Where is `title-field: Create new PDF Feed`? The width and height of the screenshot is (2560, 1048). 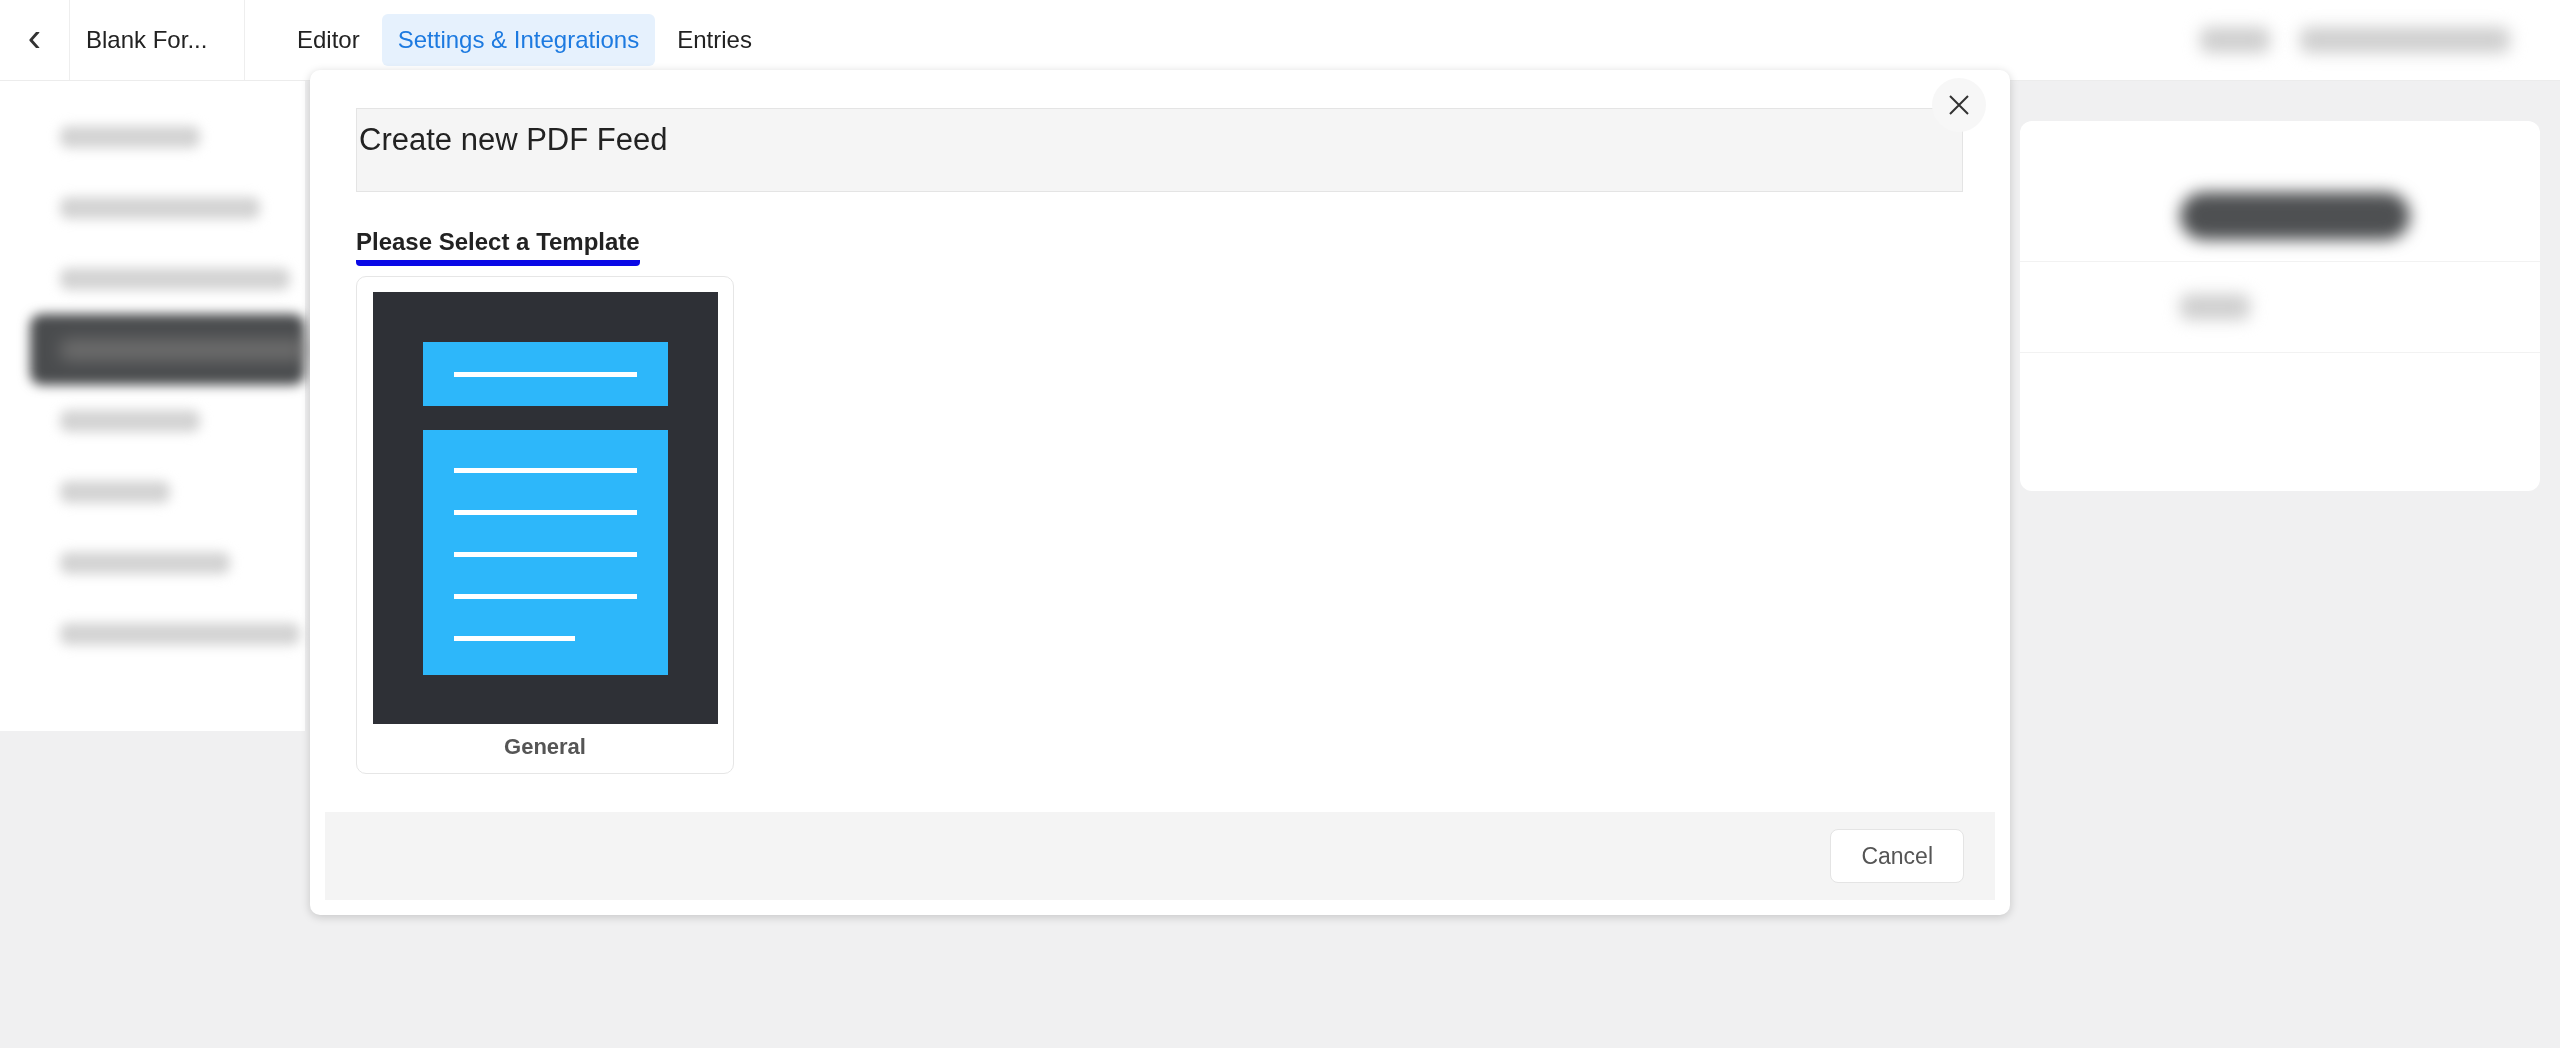
title-field: Create new PDF Feed is located at coordinates (1159, 150).